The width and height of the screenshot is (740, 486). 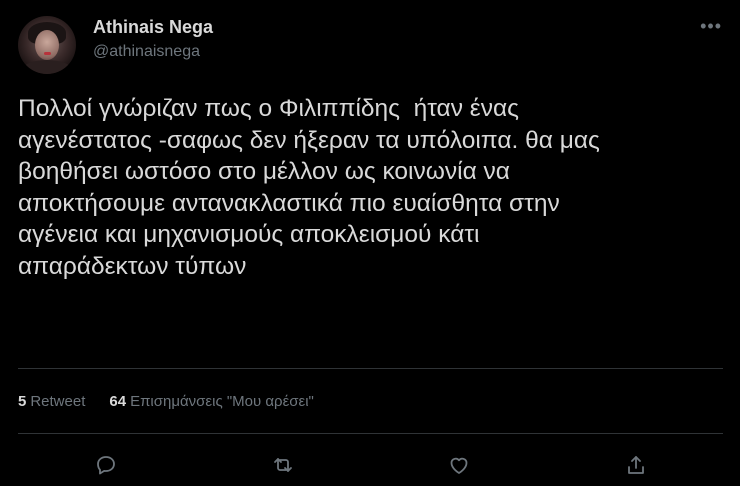 I want to click on reply-icon, so click(x=106, y=465).